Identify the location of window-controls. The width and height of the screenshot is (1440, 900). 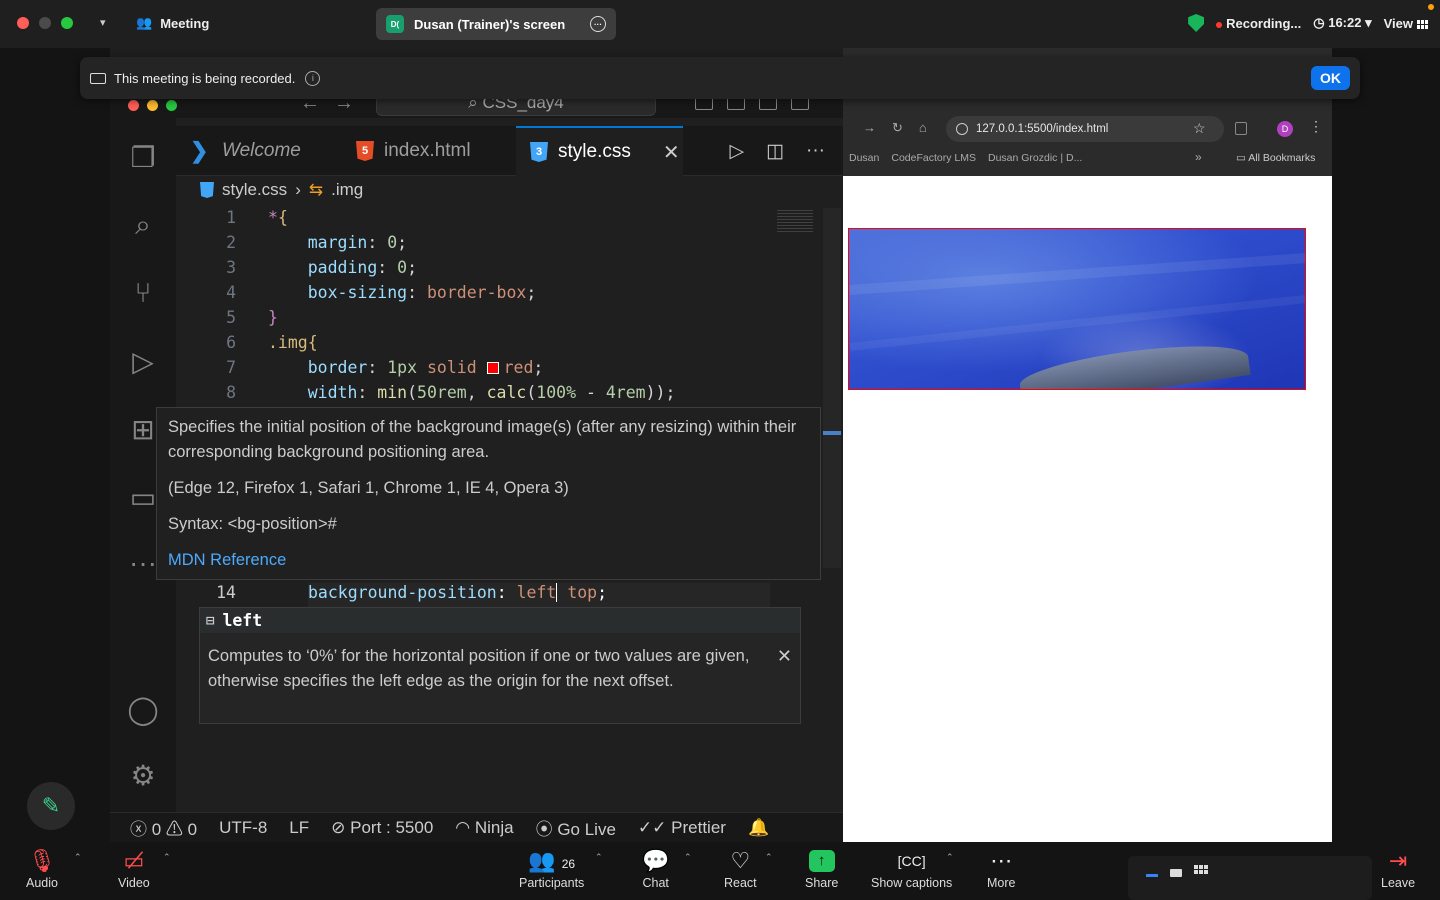
(45, 23).